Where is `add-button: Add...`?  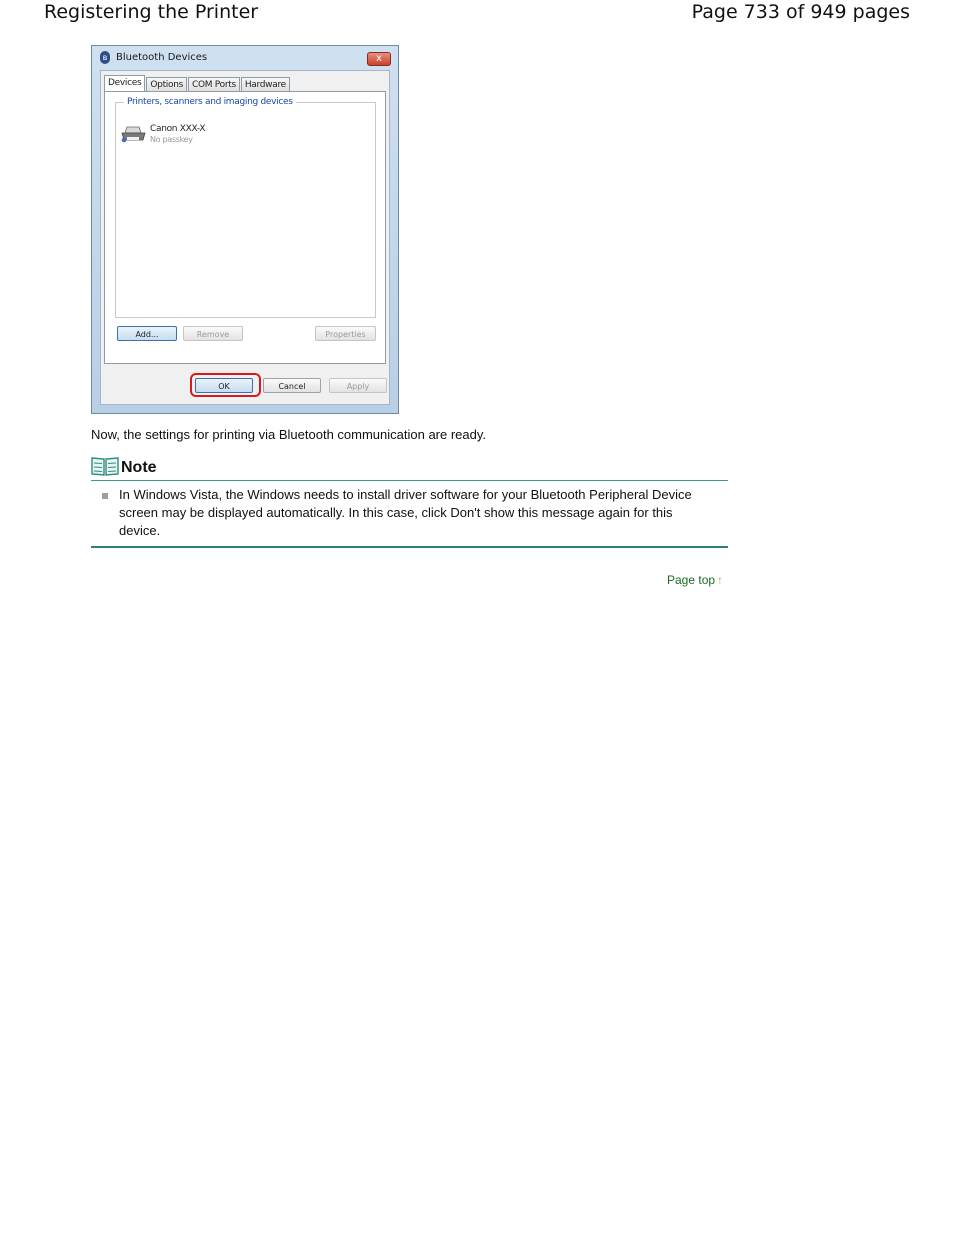 add-button: Add... is located at coordinates (147, 333).